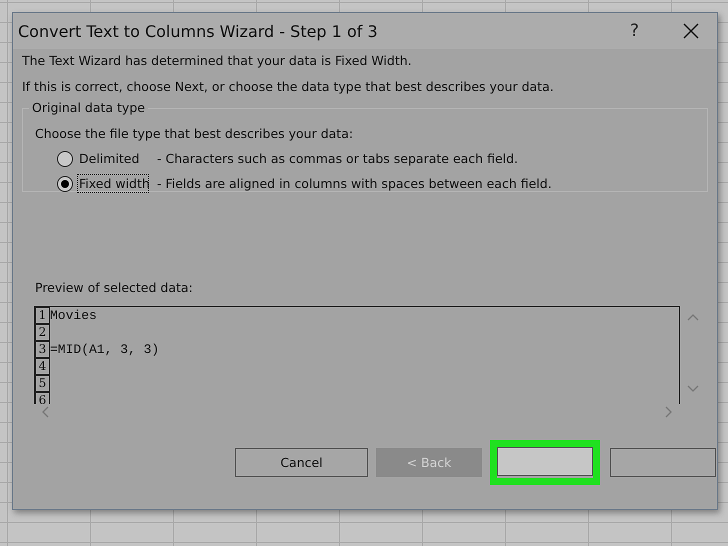  Describe the element at coordinates (42, 383) in the screenshot. I see `row-number: 5` at that location.